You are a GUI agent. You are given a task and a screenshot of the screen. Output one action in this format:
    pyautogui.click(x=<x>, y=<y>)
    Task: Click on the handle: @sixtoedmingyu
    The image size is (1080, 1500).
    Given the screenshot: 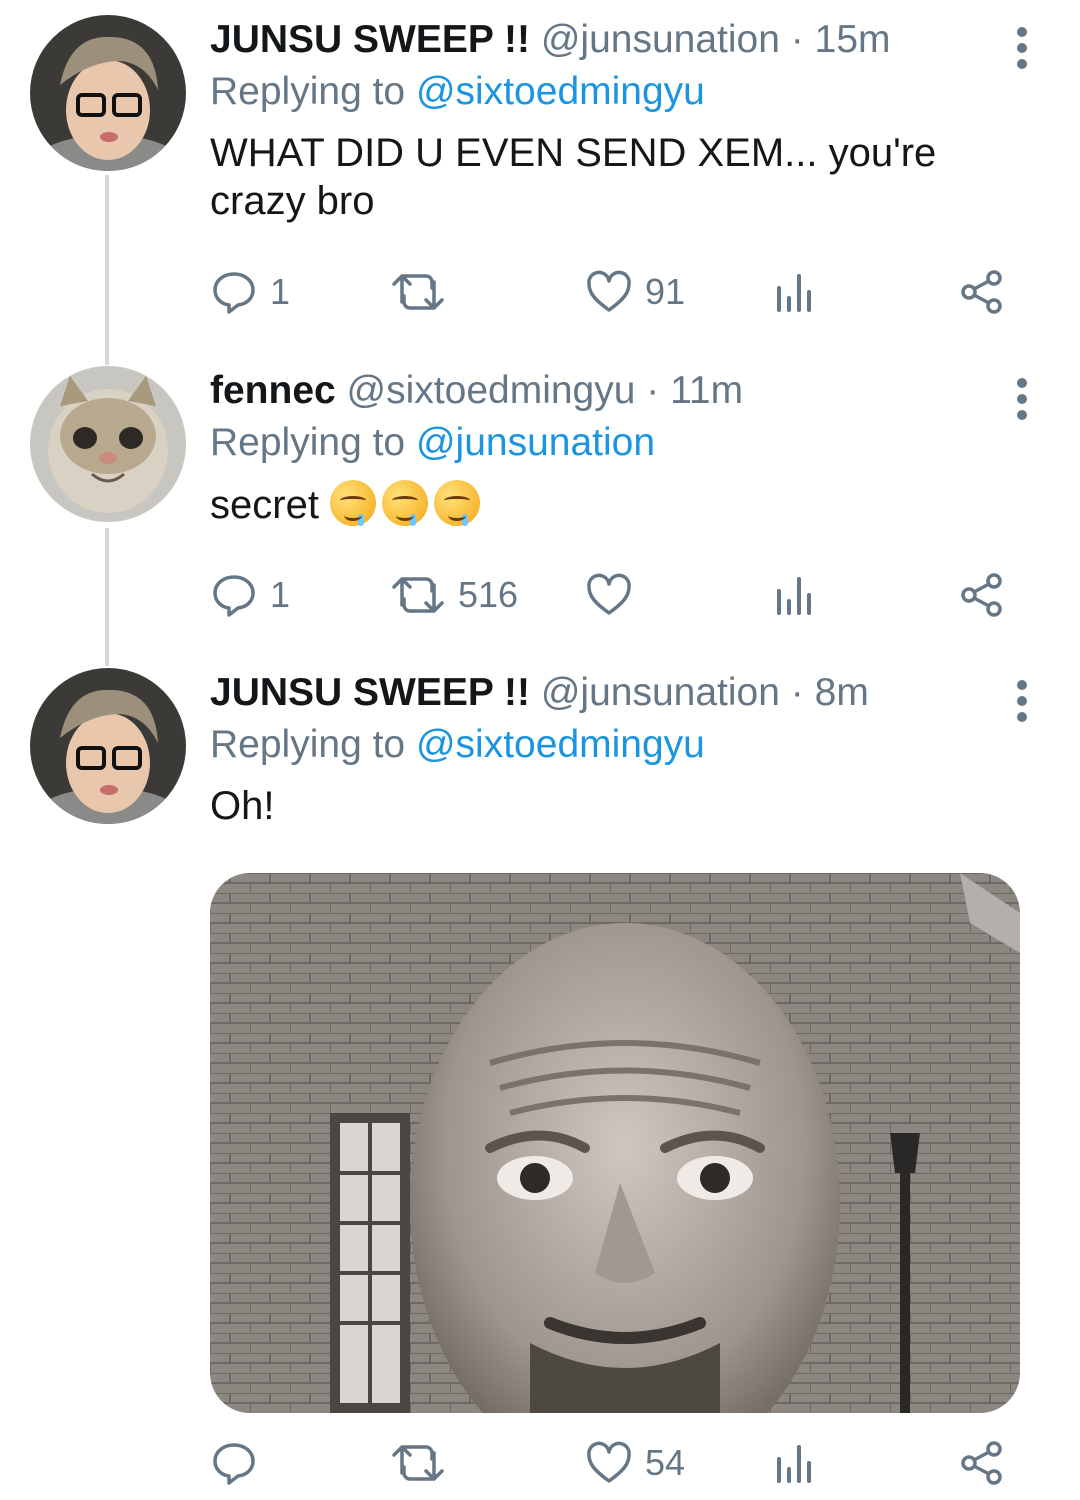 What is the action you would take?
    pyautogui.click(x=491, y=390)
    